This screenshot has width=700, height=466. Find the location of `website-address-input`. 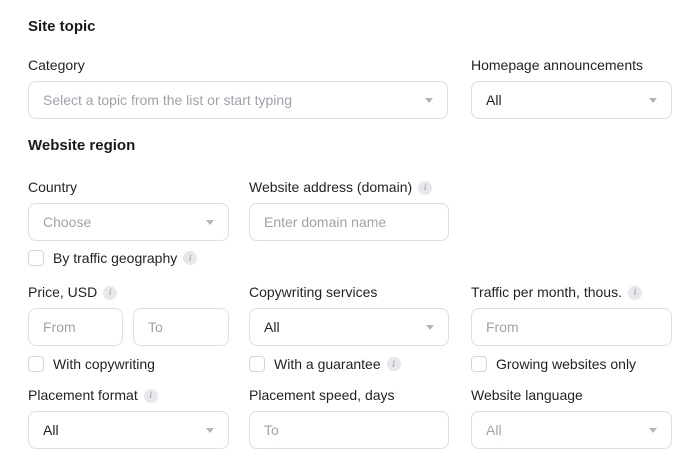

website-address-input is located at coordinates (349, 222).